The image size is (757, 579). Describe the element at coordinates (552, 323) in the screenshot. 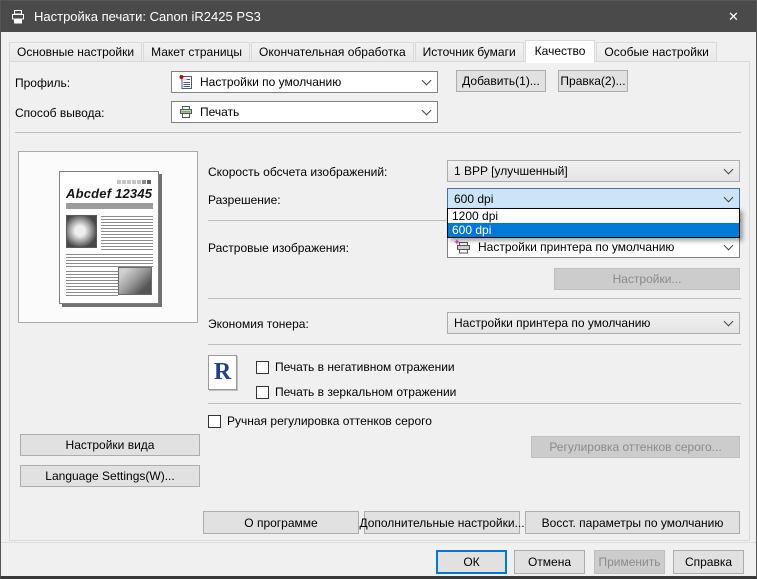

I see `toner-save-value: Настройки принтера по умолчанию` at that location.